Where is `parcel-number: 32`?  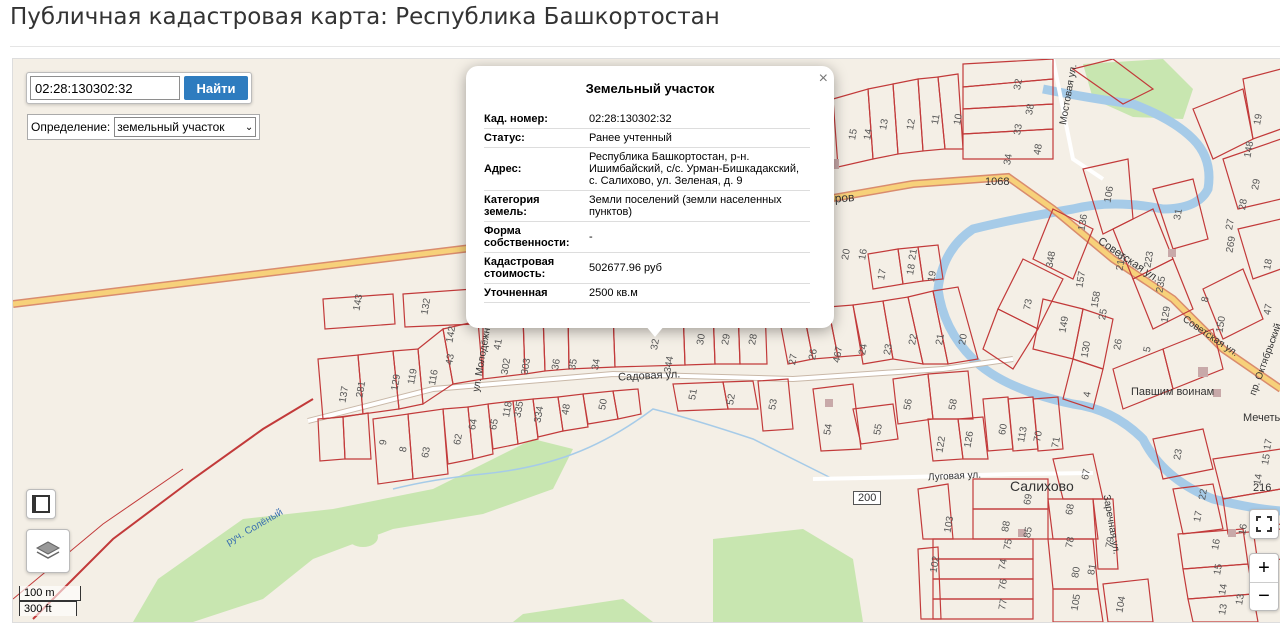
parcel-number: 32 is located at coordinates (1018, 84).